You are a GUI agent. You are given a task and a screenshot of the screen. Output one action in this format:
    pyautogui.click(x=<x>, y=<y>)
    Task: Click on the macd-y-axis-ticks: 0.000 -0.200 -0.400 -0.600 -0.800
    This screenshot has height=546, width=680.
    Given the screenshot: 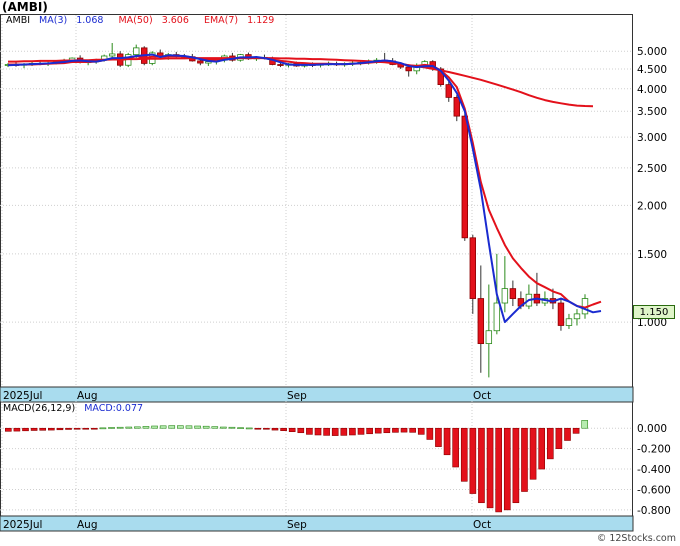 What is the action you would take?
    pyautogui.click(x=654, y=470)
    